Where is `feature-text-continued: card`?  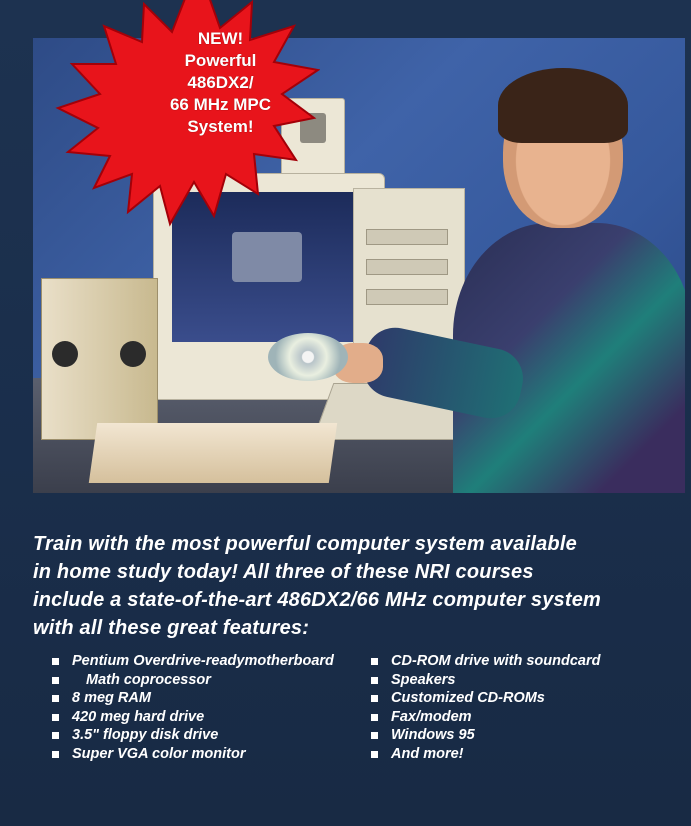
feature-text-continued: card is located at coordinates (585, 661).